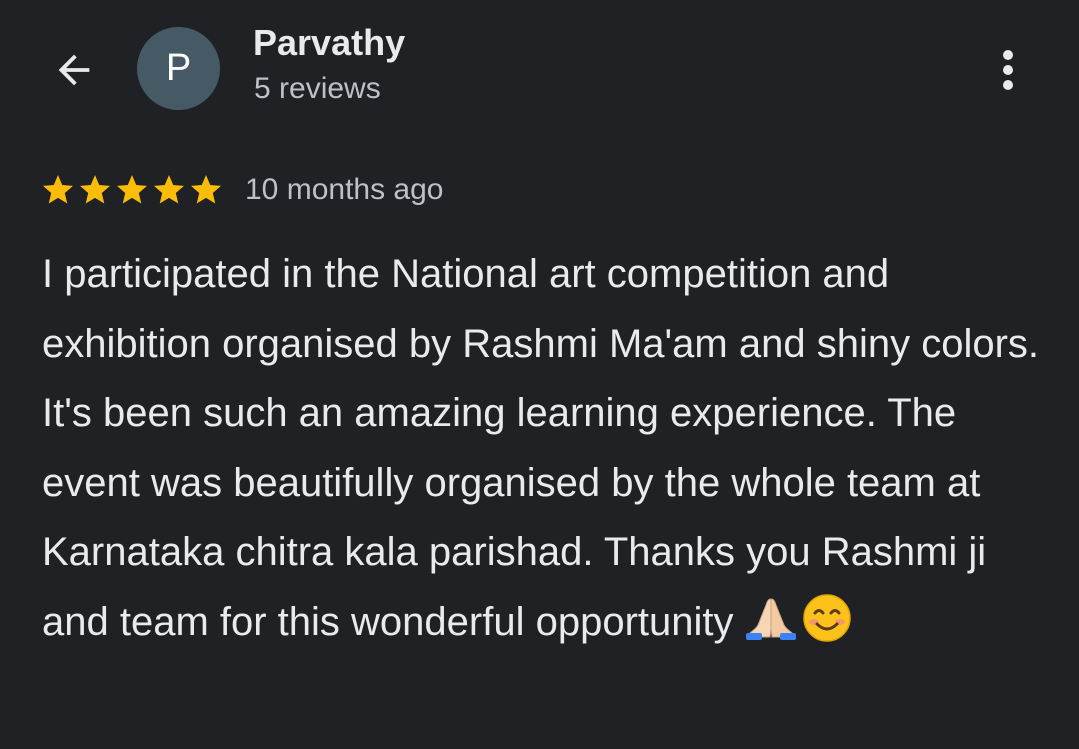  Describe the element at coordinates (344, 189) in the screenshot. I see `review-time: 10 months ago` at that location.